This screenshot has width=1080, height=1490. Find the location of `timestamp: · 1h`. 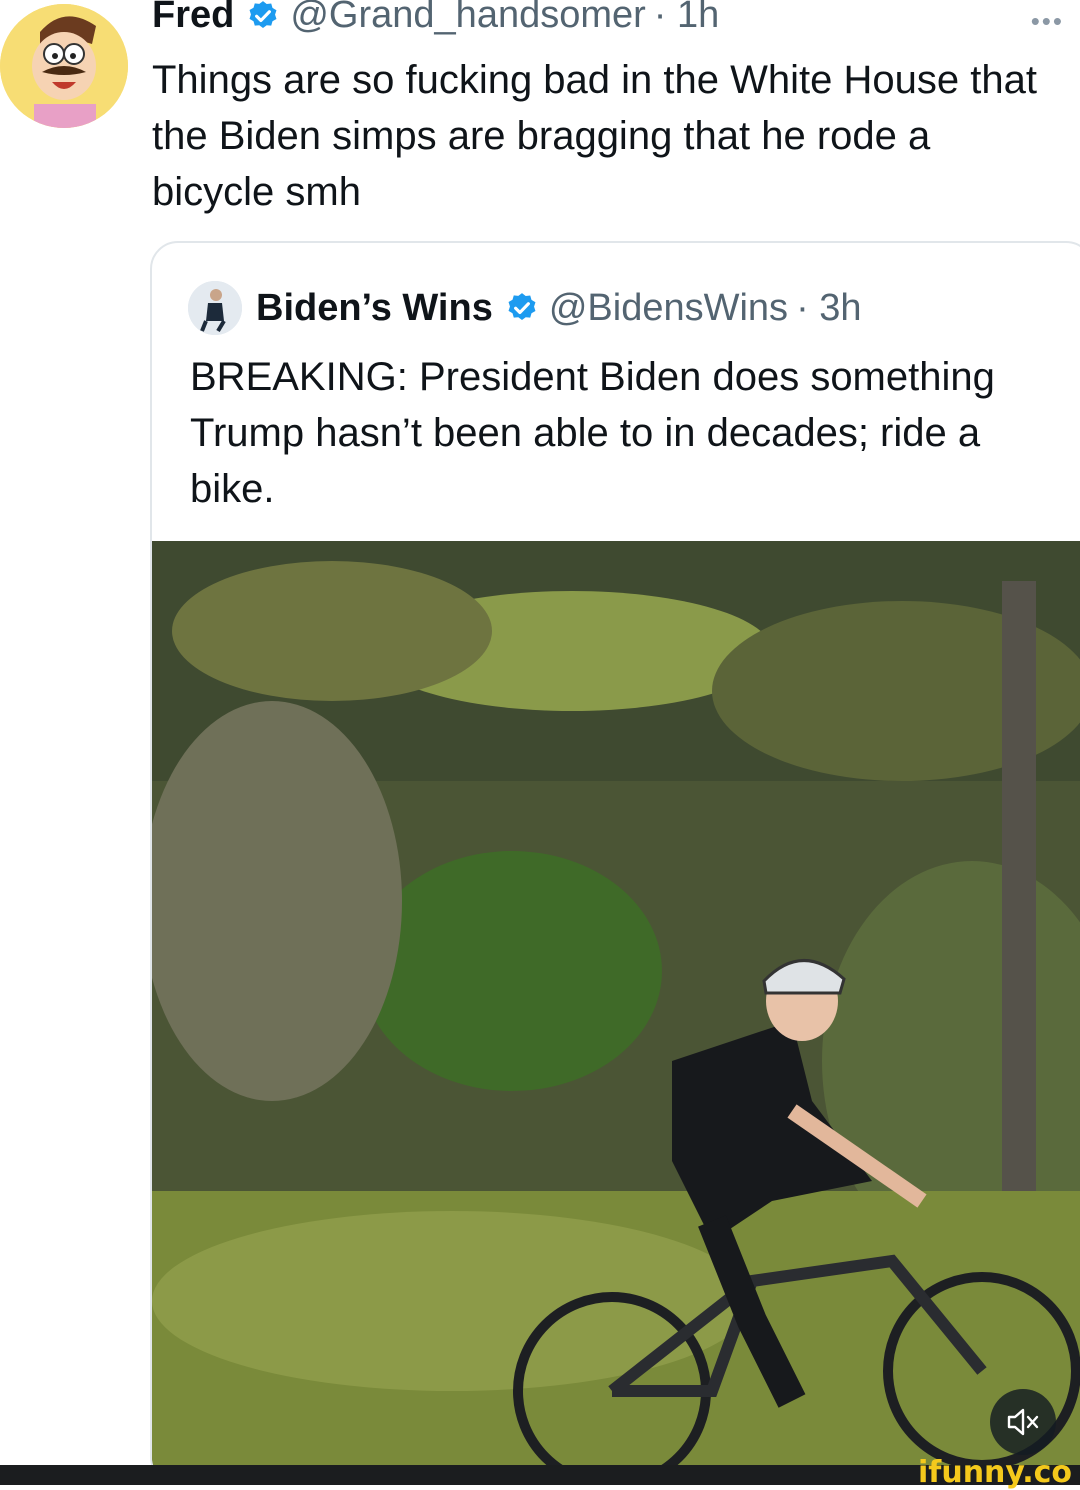

timestamp: · 1h is located at coordinates (686, 18).